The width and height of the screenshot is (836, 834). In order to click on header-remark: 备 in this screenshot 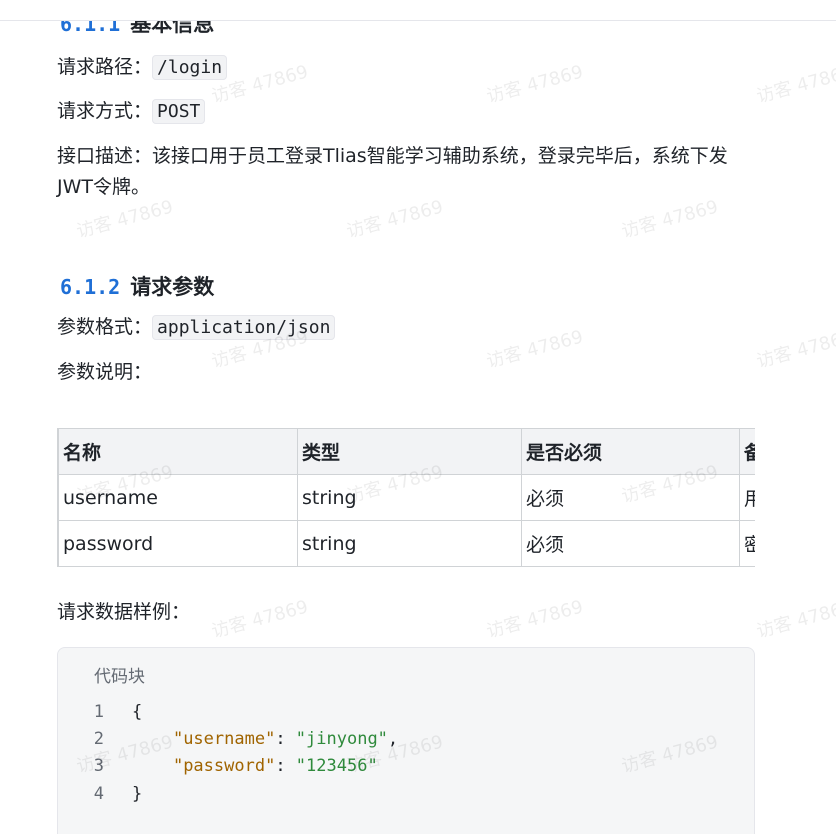, I will do `click(747, 451)`.